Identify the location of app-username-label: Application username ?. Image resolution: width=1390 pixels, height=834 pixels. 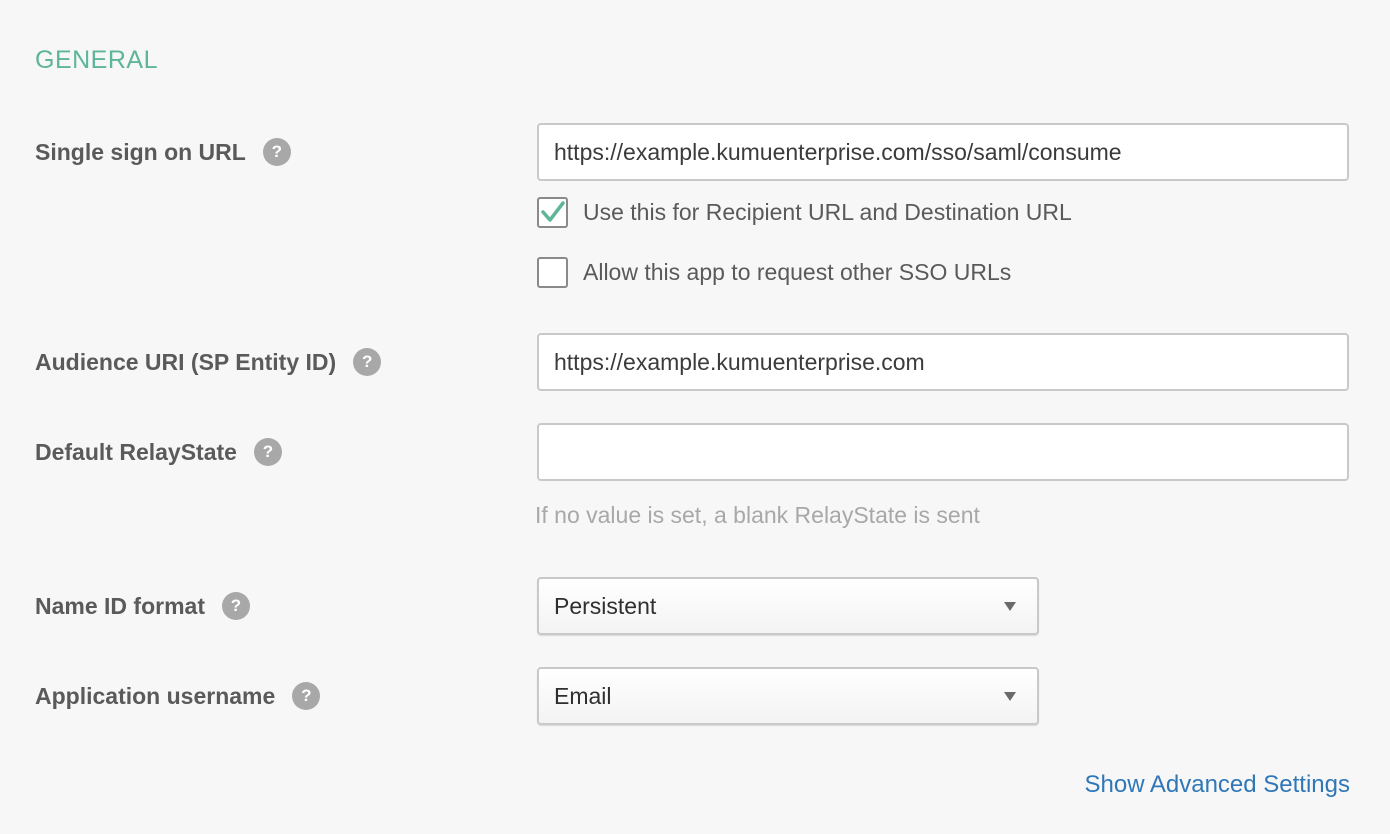
(178, 696).